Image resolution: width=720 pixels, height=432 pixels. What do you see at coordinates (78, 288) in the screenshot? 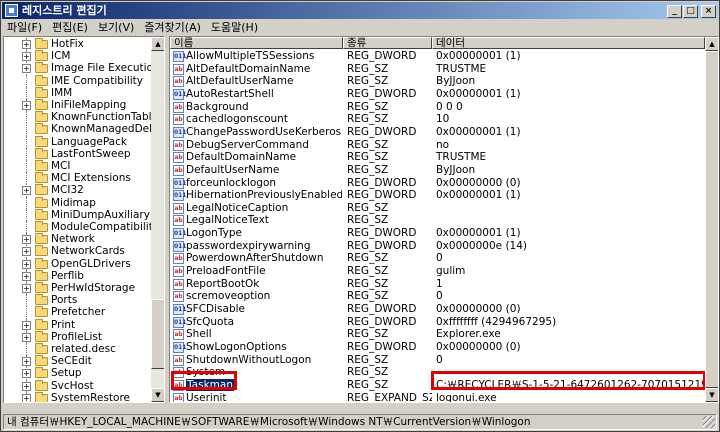
I see `tree-node: + PerHwIdStorage` at bounding box center [78, 288].